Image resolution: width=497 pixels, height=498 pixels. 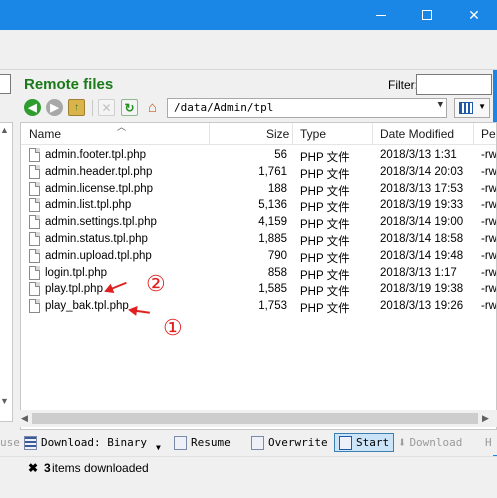 I want to click on column-header-permissions: Pe, so click(x=488, y=134).